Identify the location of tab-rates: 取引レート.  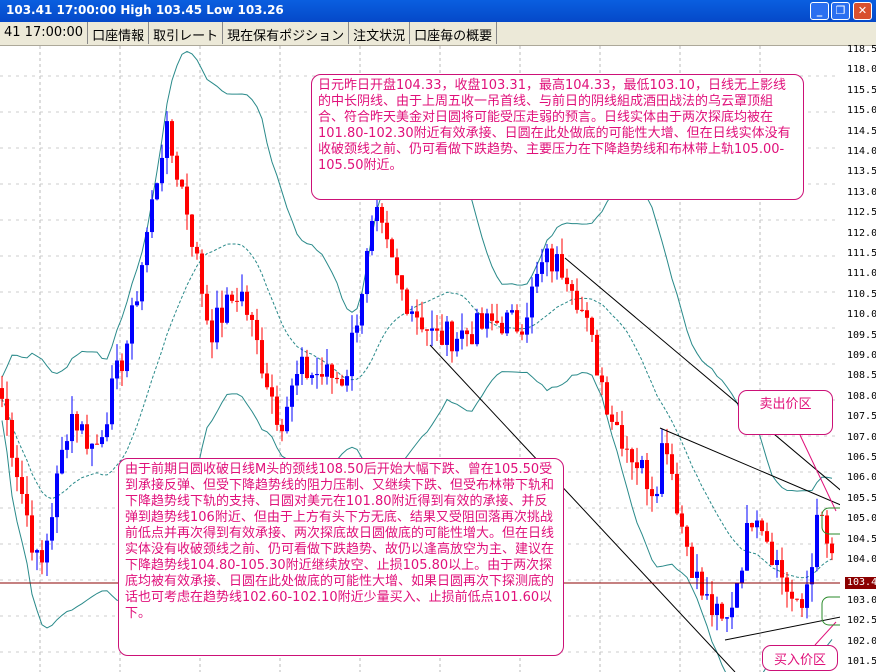
(186, 33).